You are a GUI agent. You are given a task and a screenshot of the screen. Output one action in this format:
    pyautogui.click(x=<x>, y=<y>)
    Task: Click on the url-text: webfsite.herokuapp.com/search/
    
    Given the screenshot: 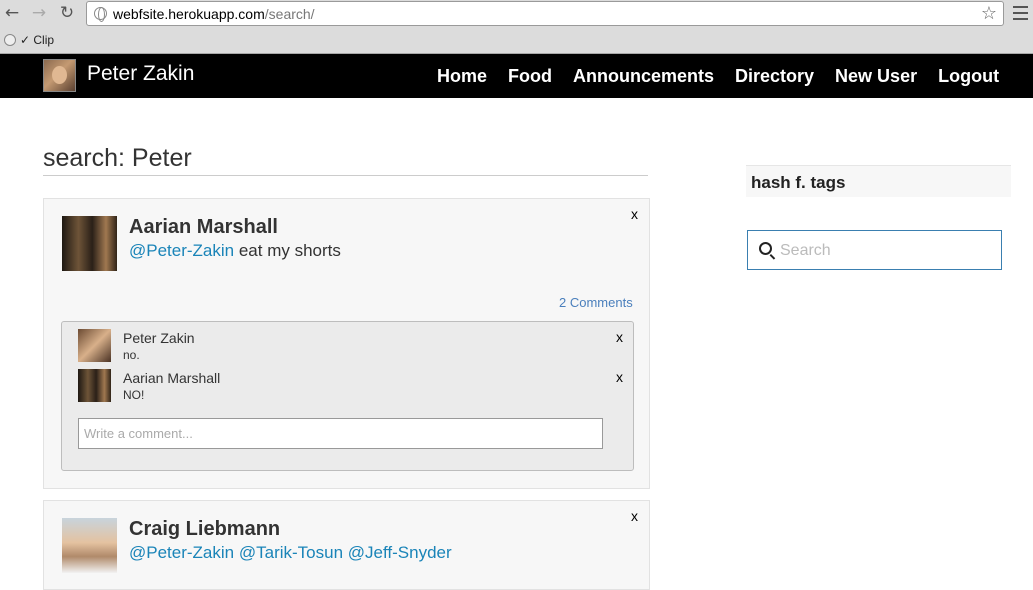 What is the action you would take?
    pyautogui.click(x=214, y=14)
    